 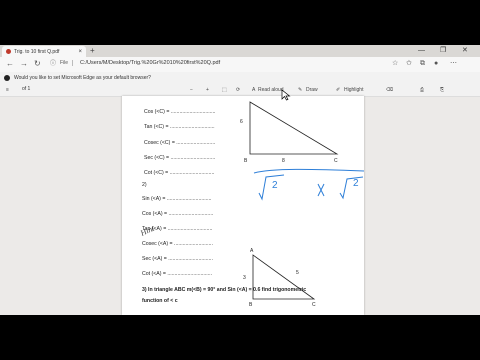 I want to click on ink-annotations, so click(x=308, y=184).